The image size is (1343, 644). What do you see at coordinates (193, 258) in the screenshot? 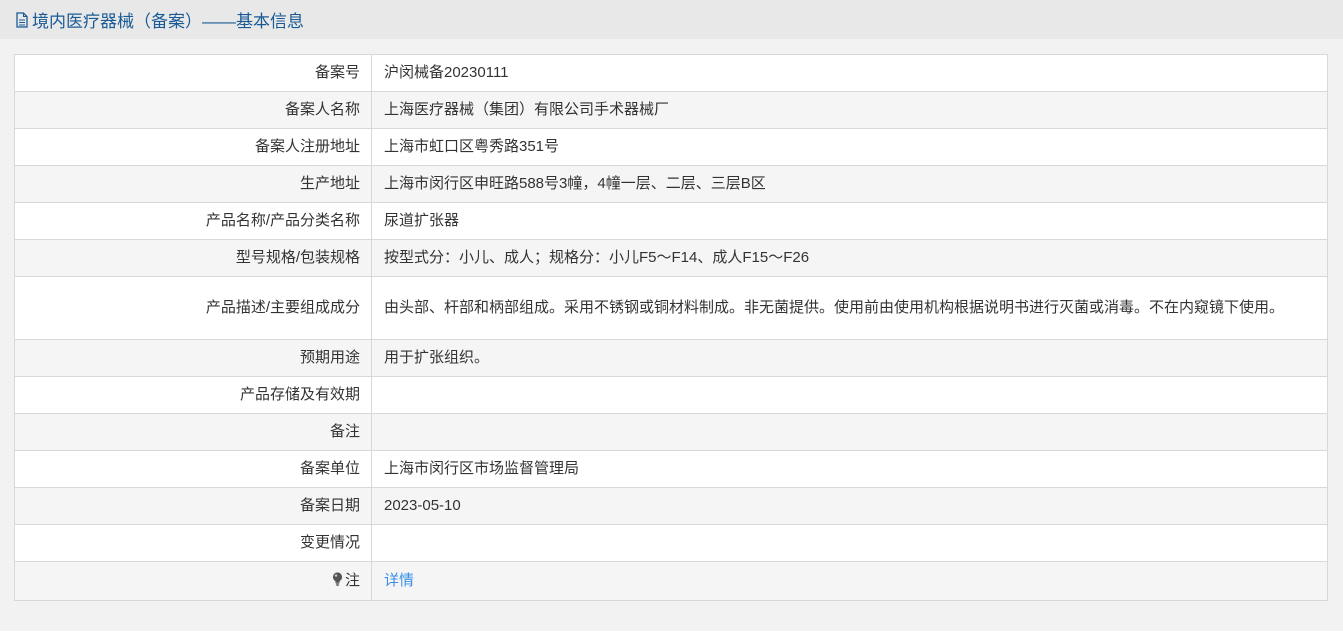
I see `field-label: 型号规格/包装规格` at bounding box center [193, 258].